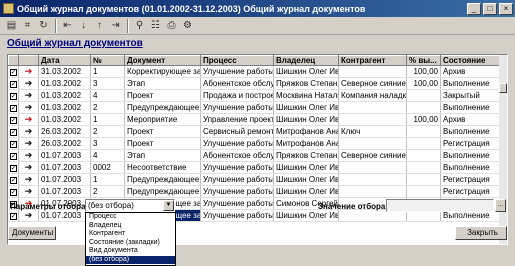 This screenshot has height=266, width=515. Describe the element at coordinates (237, 60) in the screenshot. I see `col-header-process: Процесс` at that location.